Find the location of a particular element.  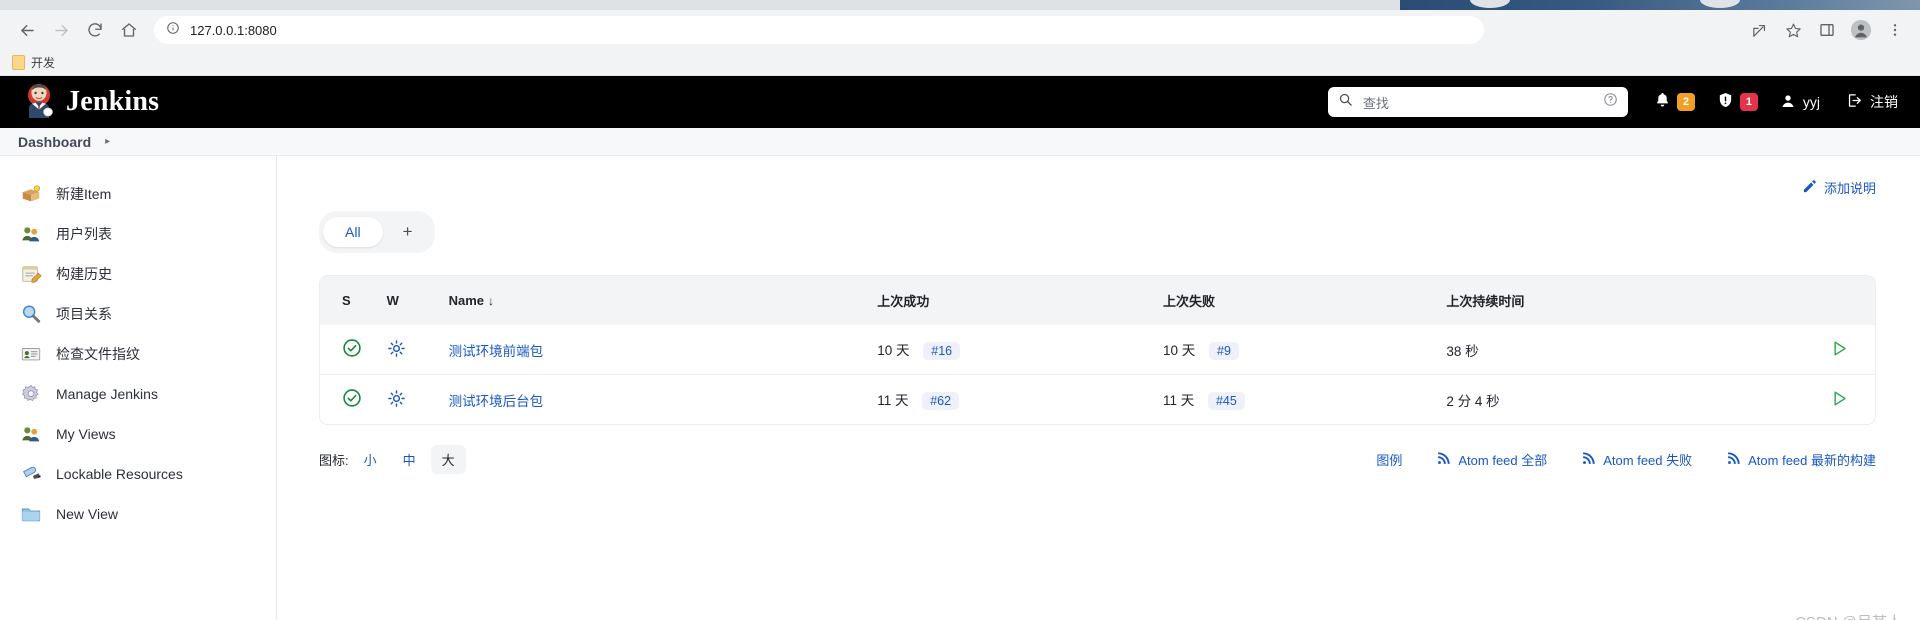

forward-icon is located at coordinates (61, 30).